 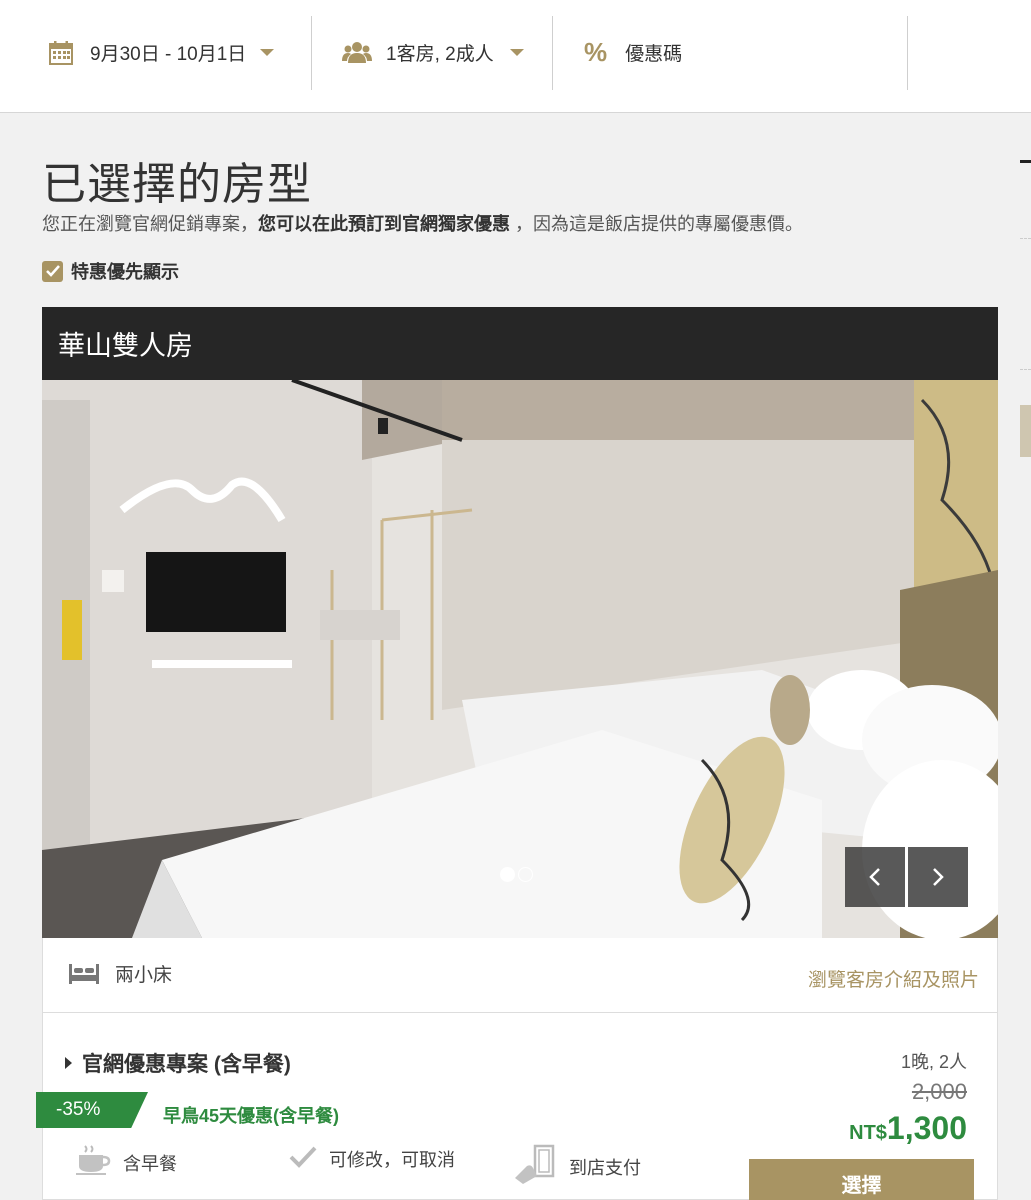 I want to click on bed-type: 兩小床, so click(x=144, y=975).